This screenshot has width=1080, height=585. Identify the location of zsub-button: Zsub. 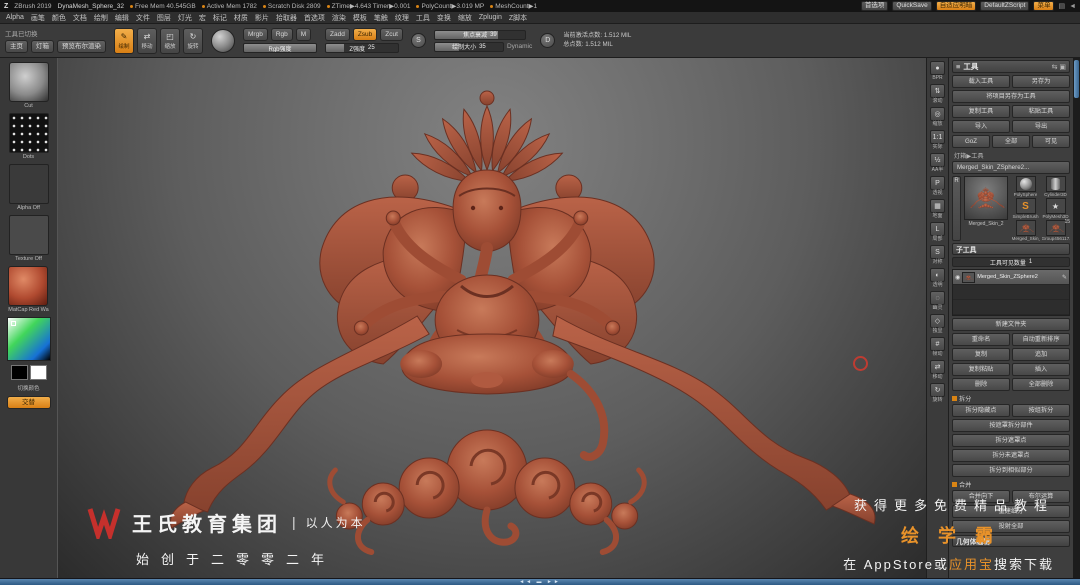
(365, 34).